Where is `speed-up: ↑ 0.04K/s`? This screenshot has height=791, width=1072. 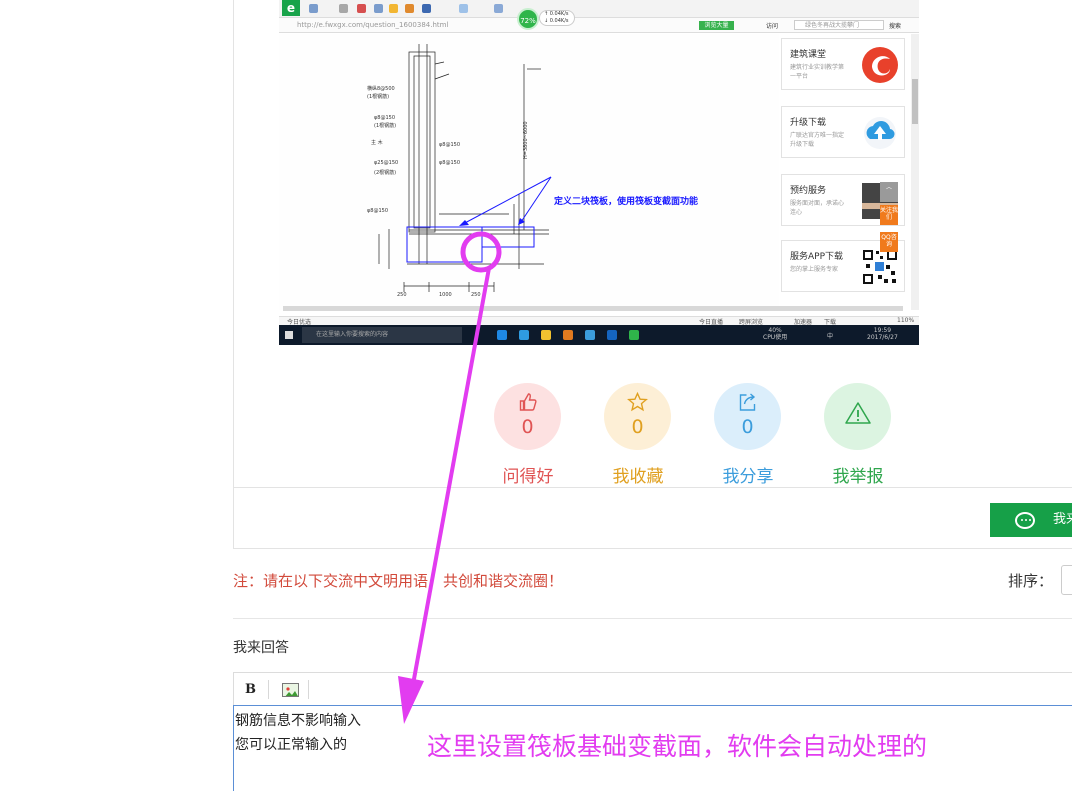 speed-up: ↑ 0.04K/s is located at coordinates (556, 14).